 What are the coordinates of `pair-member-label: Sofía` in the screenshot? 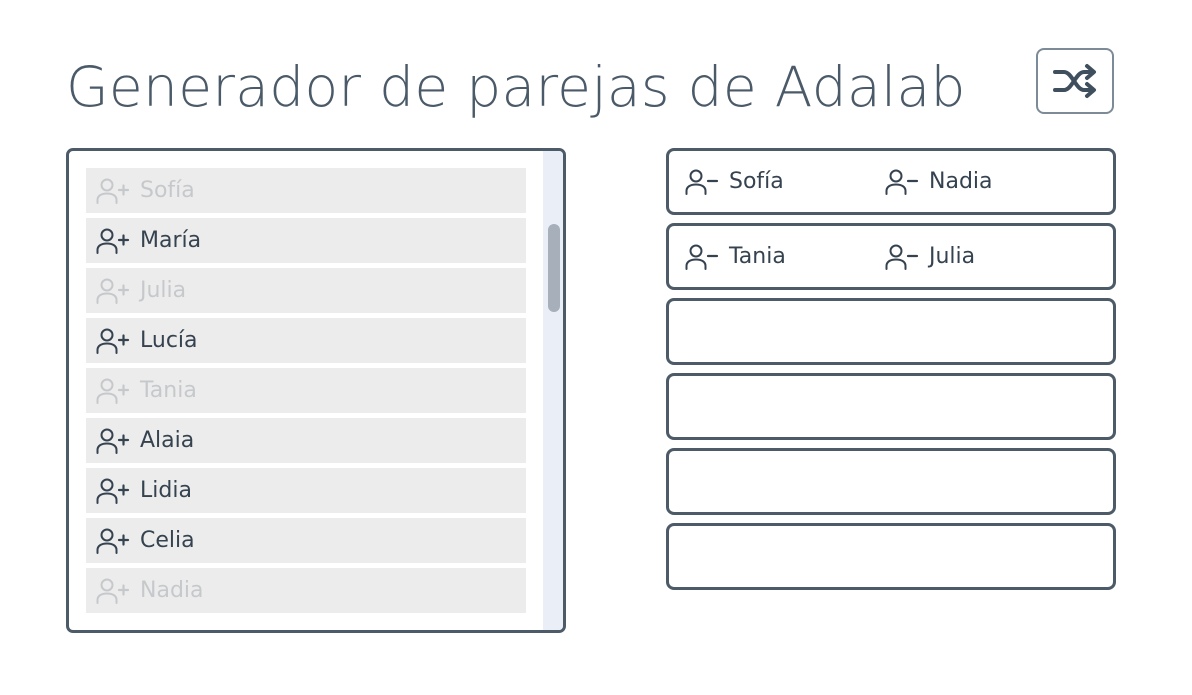 It's located at (756, 181).